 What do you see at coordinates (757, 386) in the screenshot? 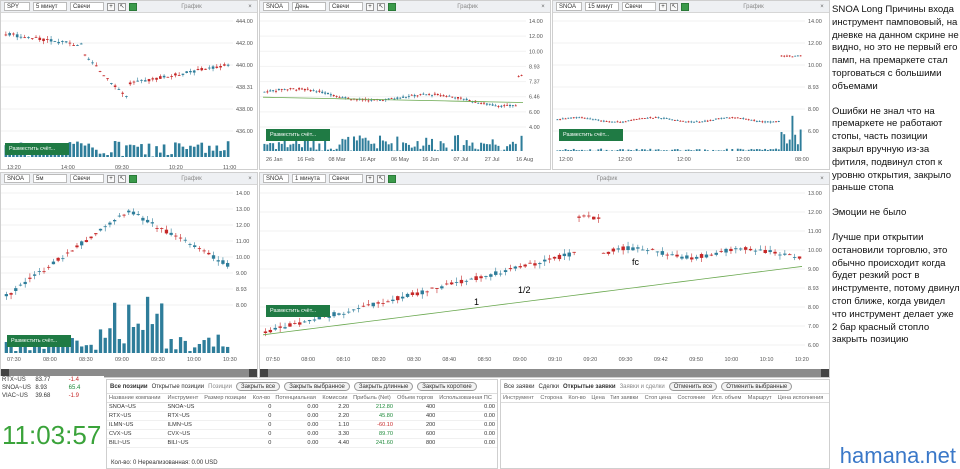
I see `cancel-selected-button: Отменить выбранные` at bounding box center [757, 386].